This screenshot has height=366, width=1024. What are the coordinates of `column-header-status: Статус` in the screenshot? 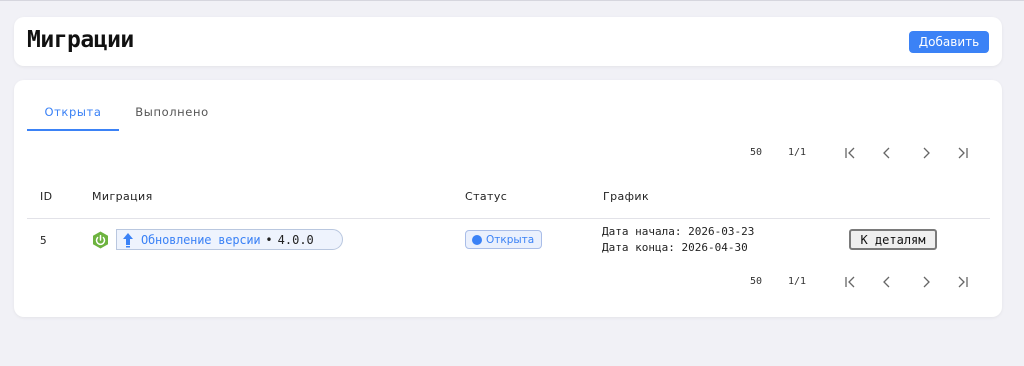 It's located at (486, 196).